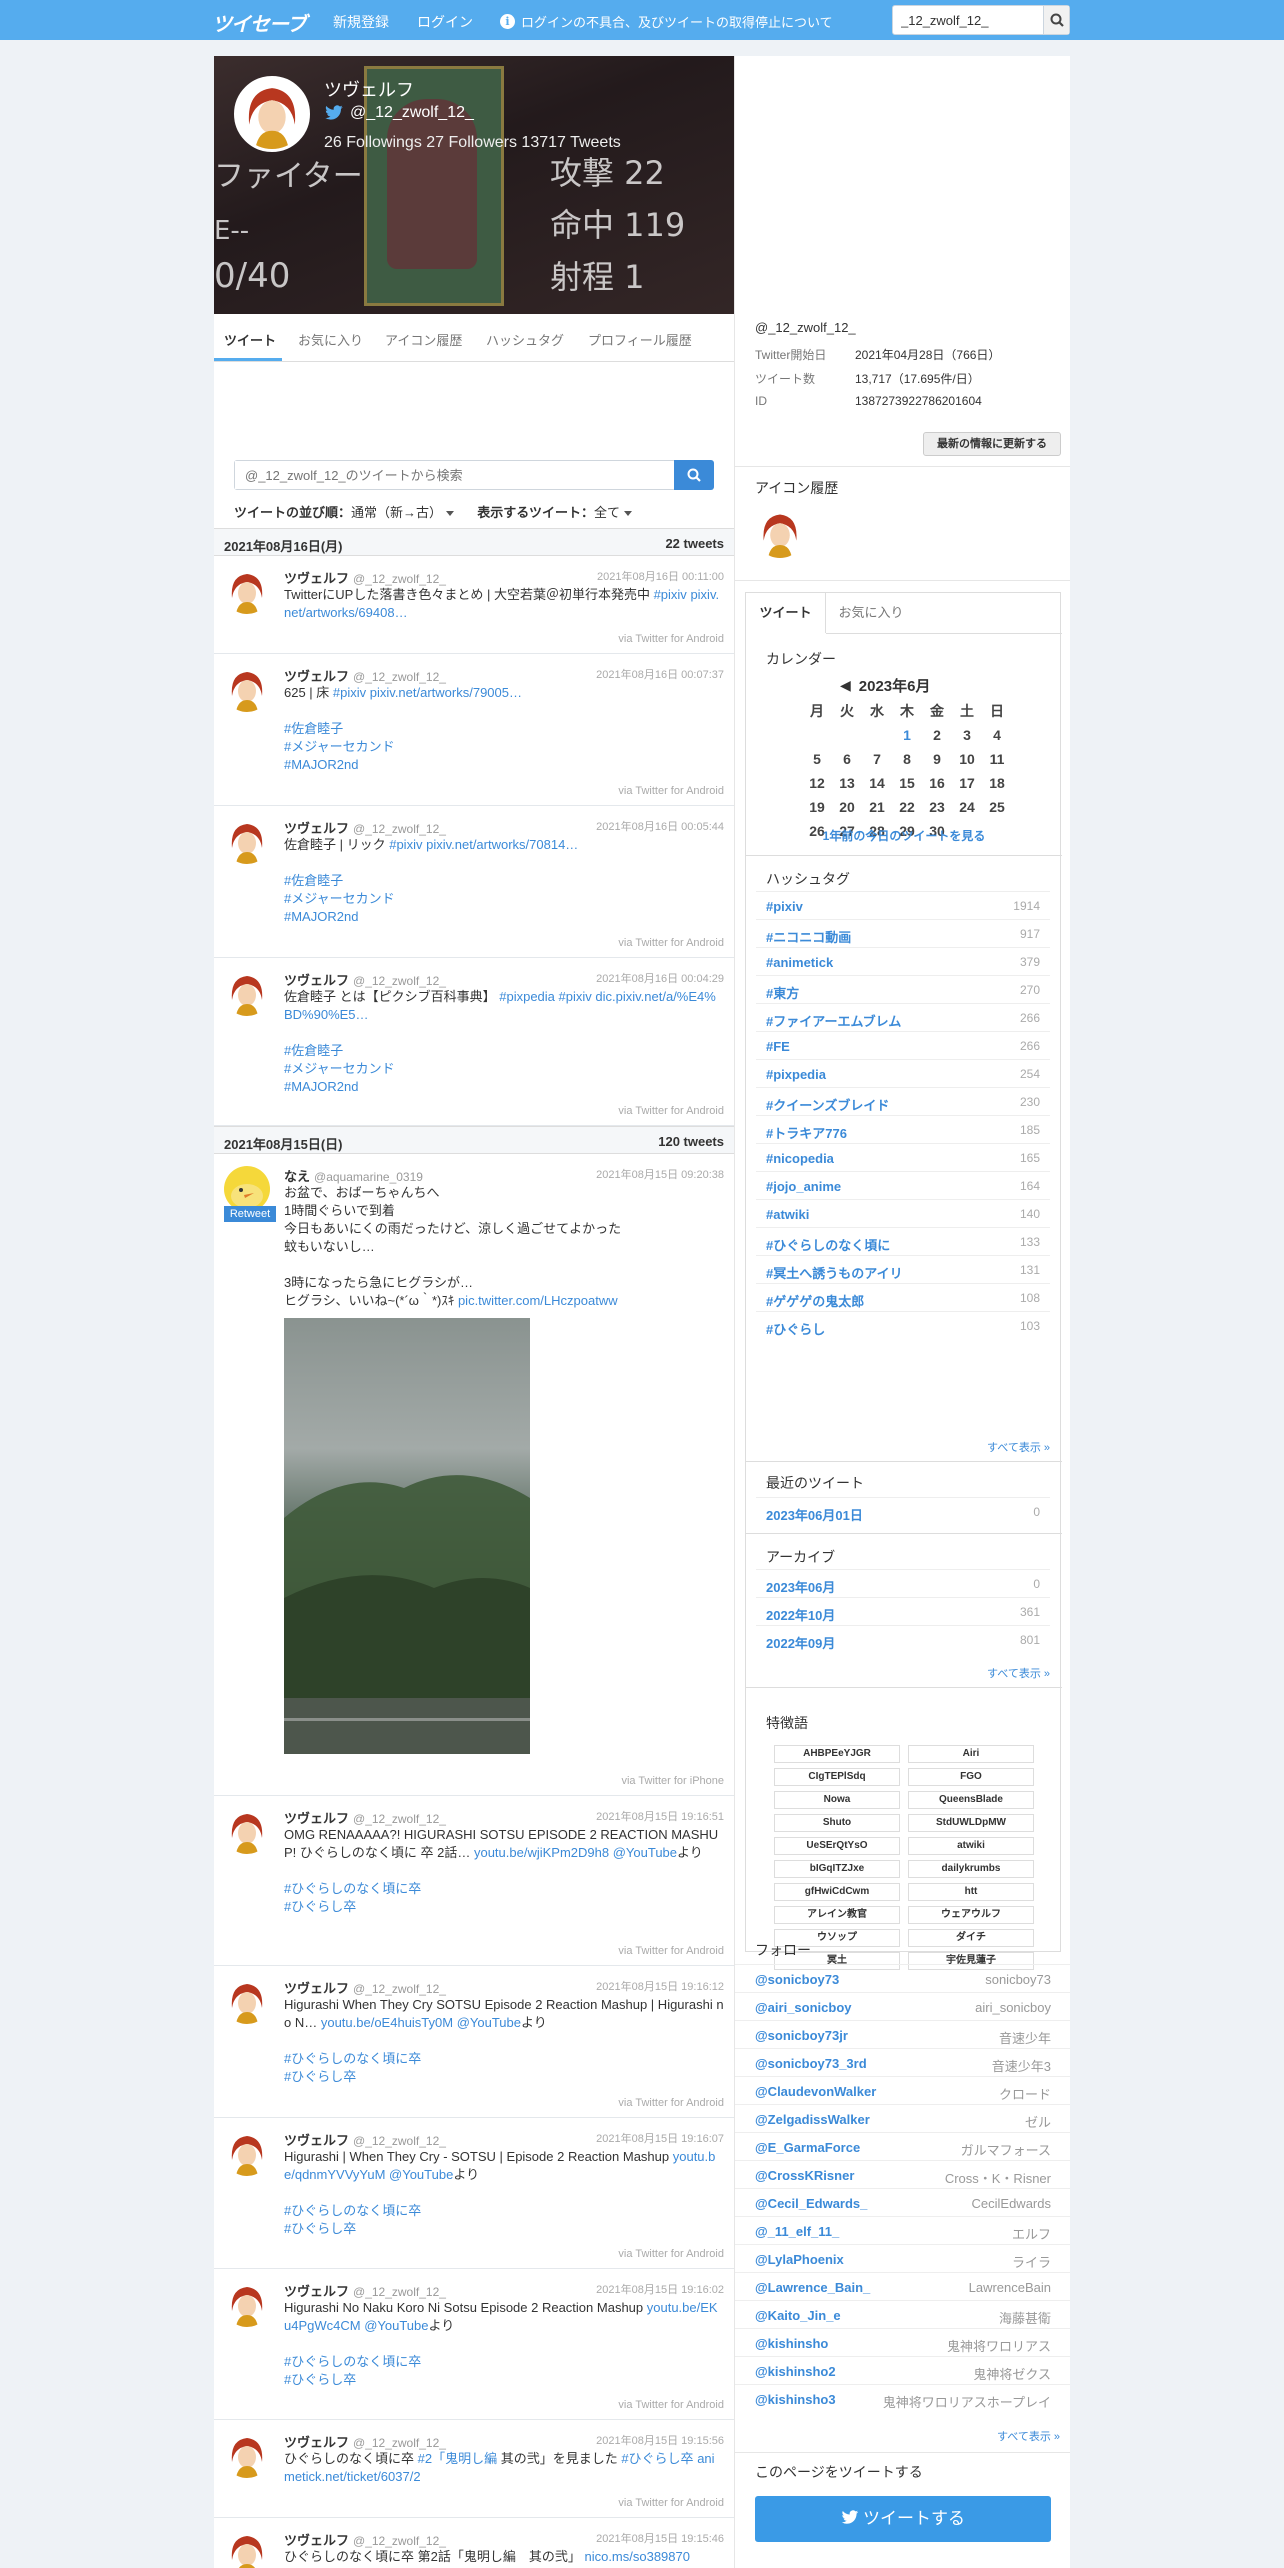  I want to click on tab-tweets: ツイート, so click(250, 339).